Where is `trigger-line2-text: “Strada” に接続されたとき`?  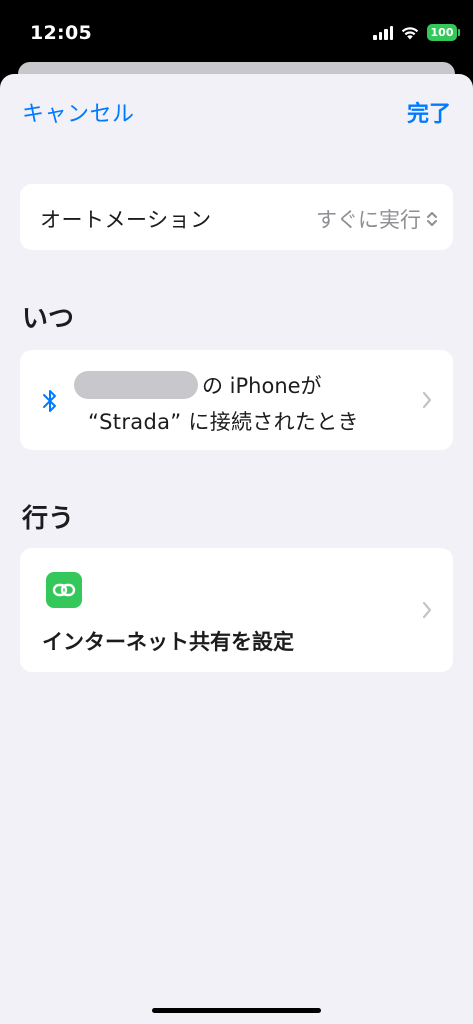 trigger-line2-text: “Strada” に接続されたとき is located at coordinates (223, 422).